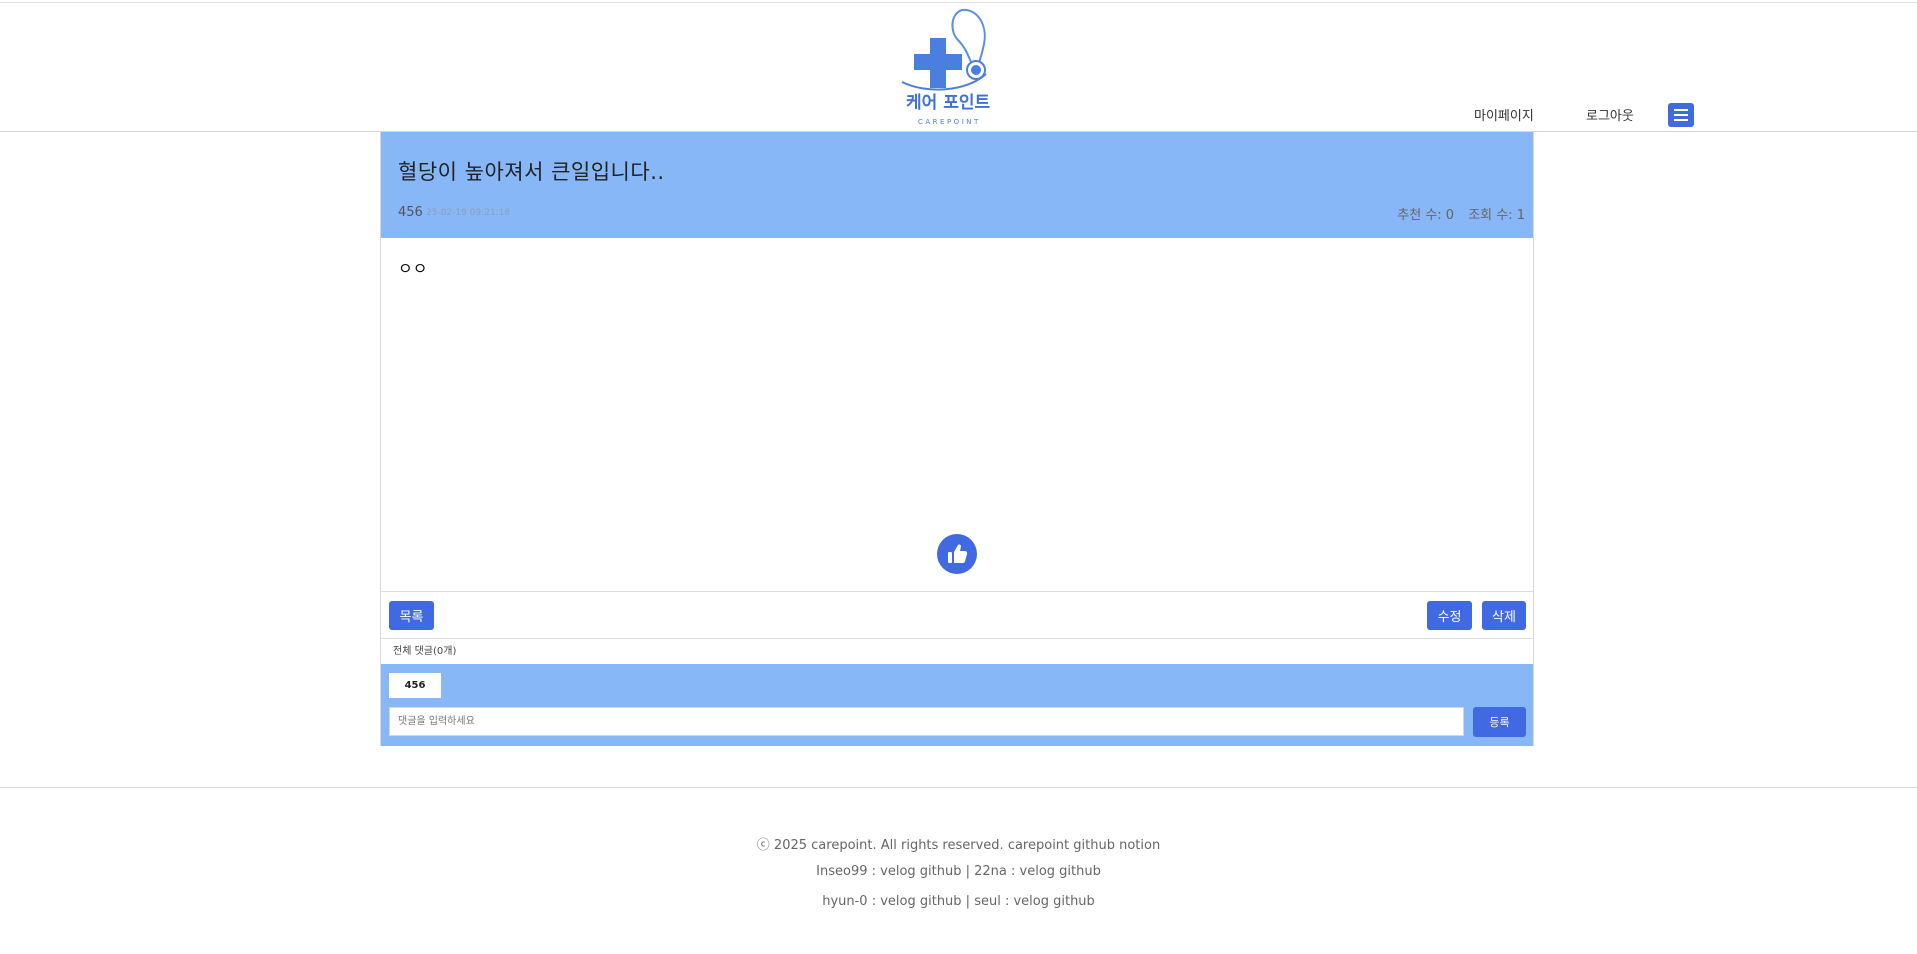 Image resolution: width=1917 pixels, height=954 pixels. I want to click on logo-text: 케어 포인트, so click(948, 103).